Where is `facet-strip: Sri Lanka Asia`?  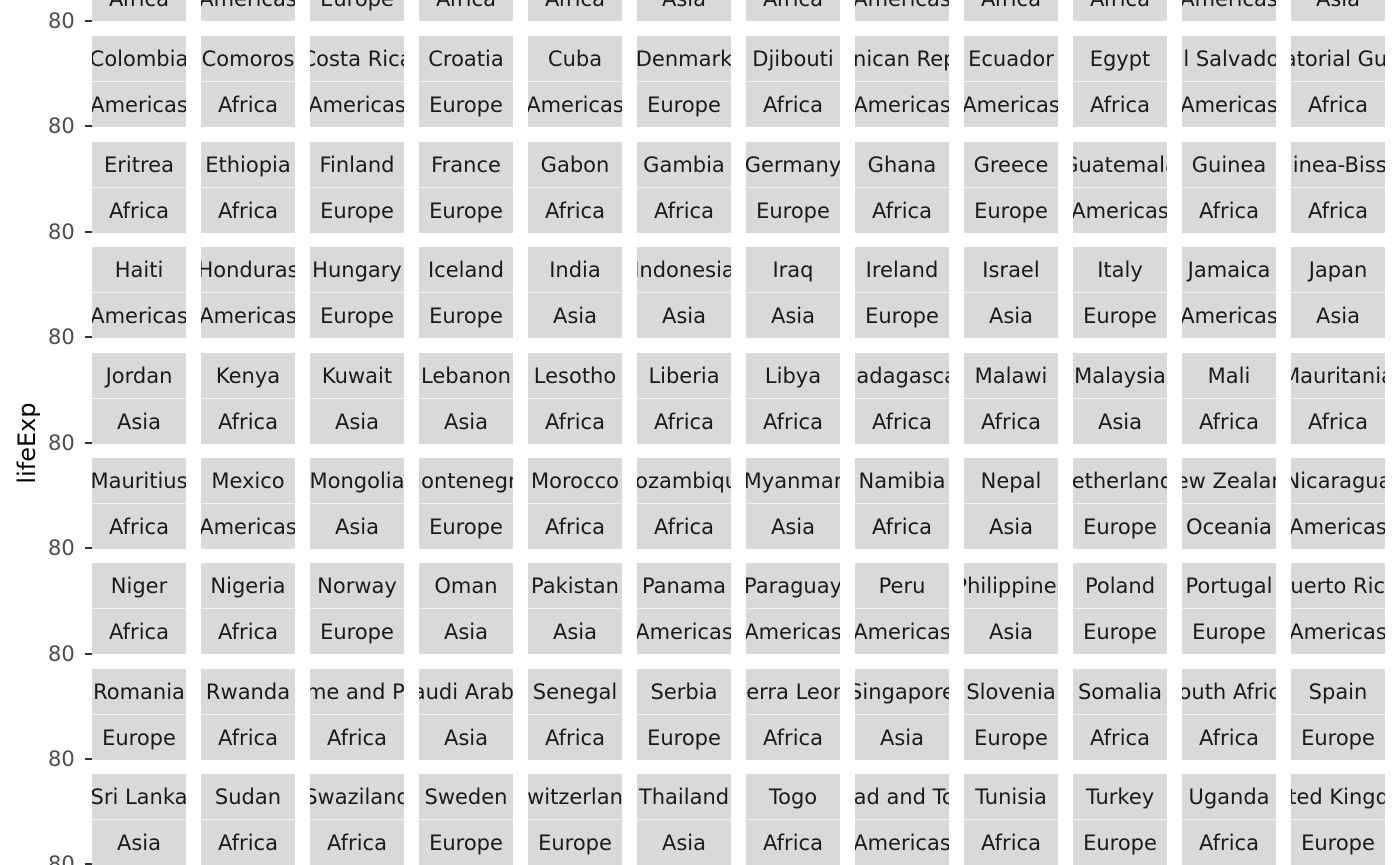 facet-strip: Sri Lanka Asia is located at coordinates (139, 819).